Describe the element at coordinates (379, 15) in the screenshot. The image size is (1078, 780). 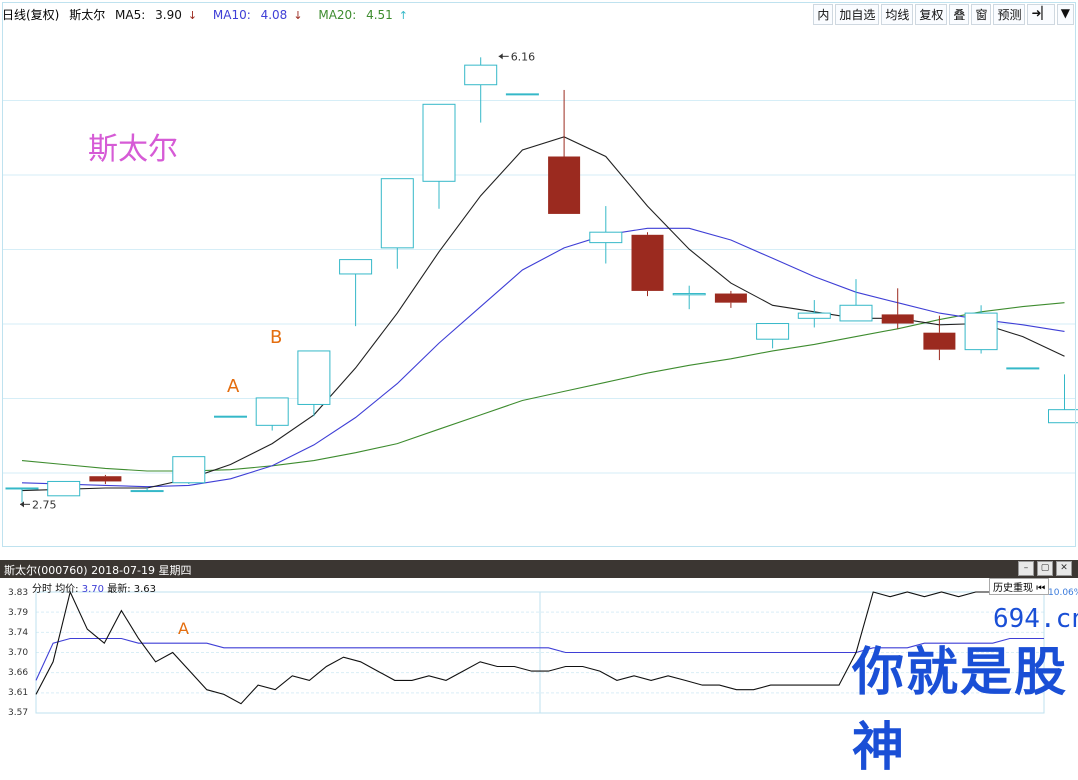
I see `ma20-value: 4.51` at that location.